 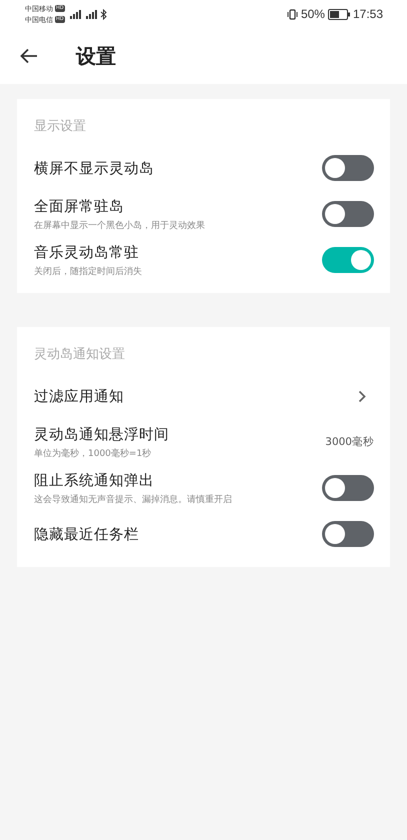 What do you see at coordinates (29, 56) in the screenshot?
I see `back-button` at bounding box center [29, 56].